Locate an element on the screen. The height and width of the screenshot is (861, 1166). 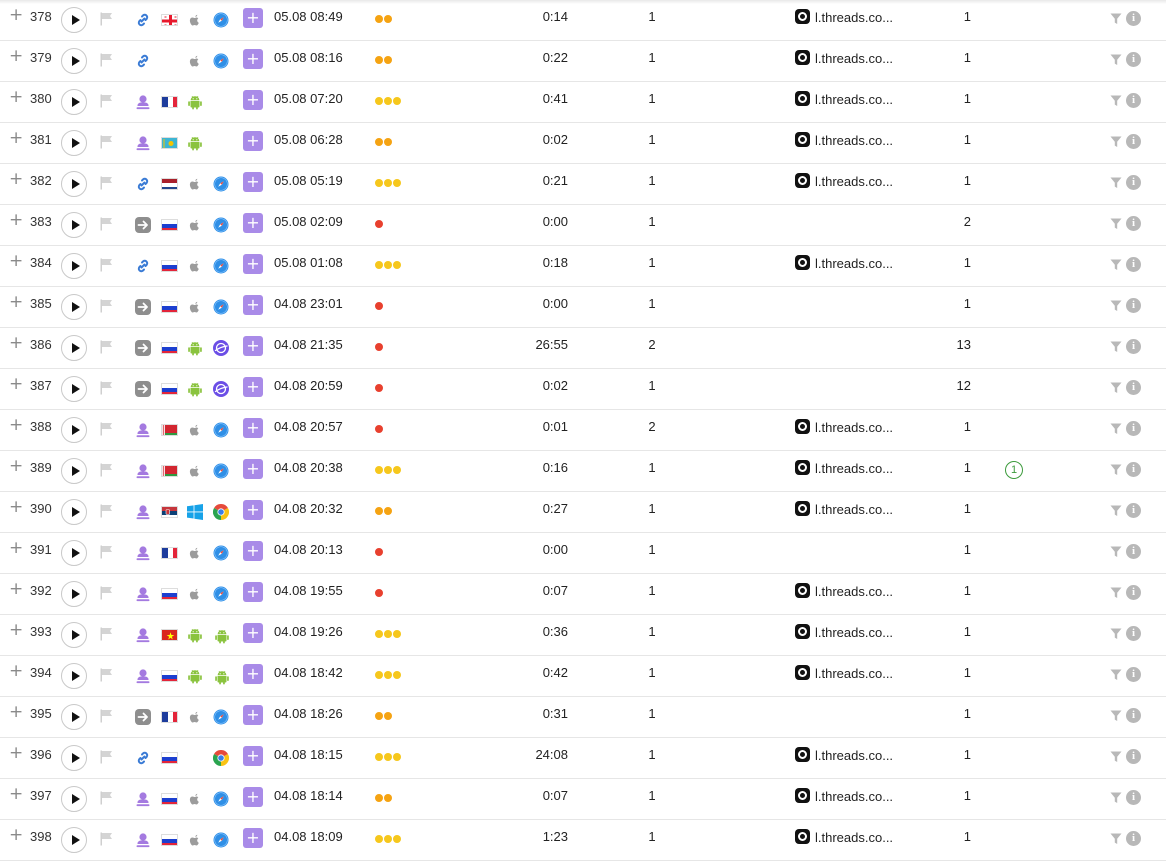
table-row: +391 +04.08 20:13 0:00 1 1 i is located at coordinates (583, 553).